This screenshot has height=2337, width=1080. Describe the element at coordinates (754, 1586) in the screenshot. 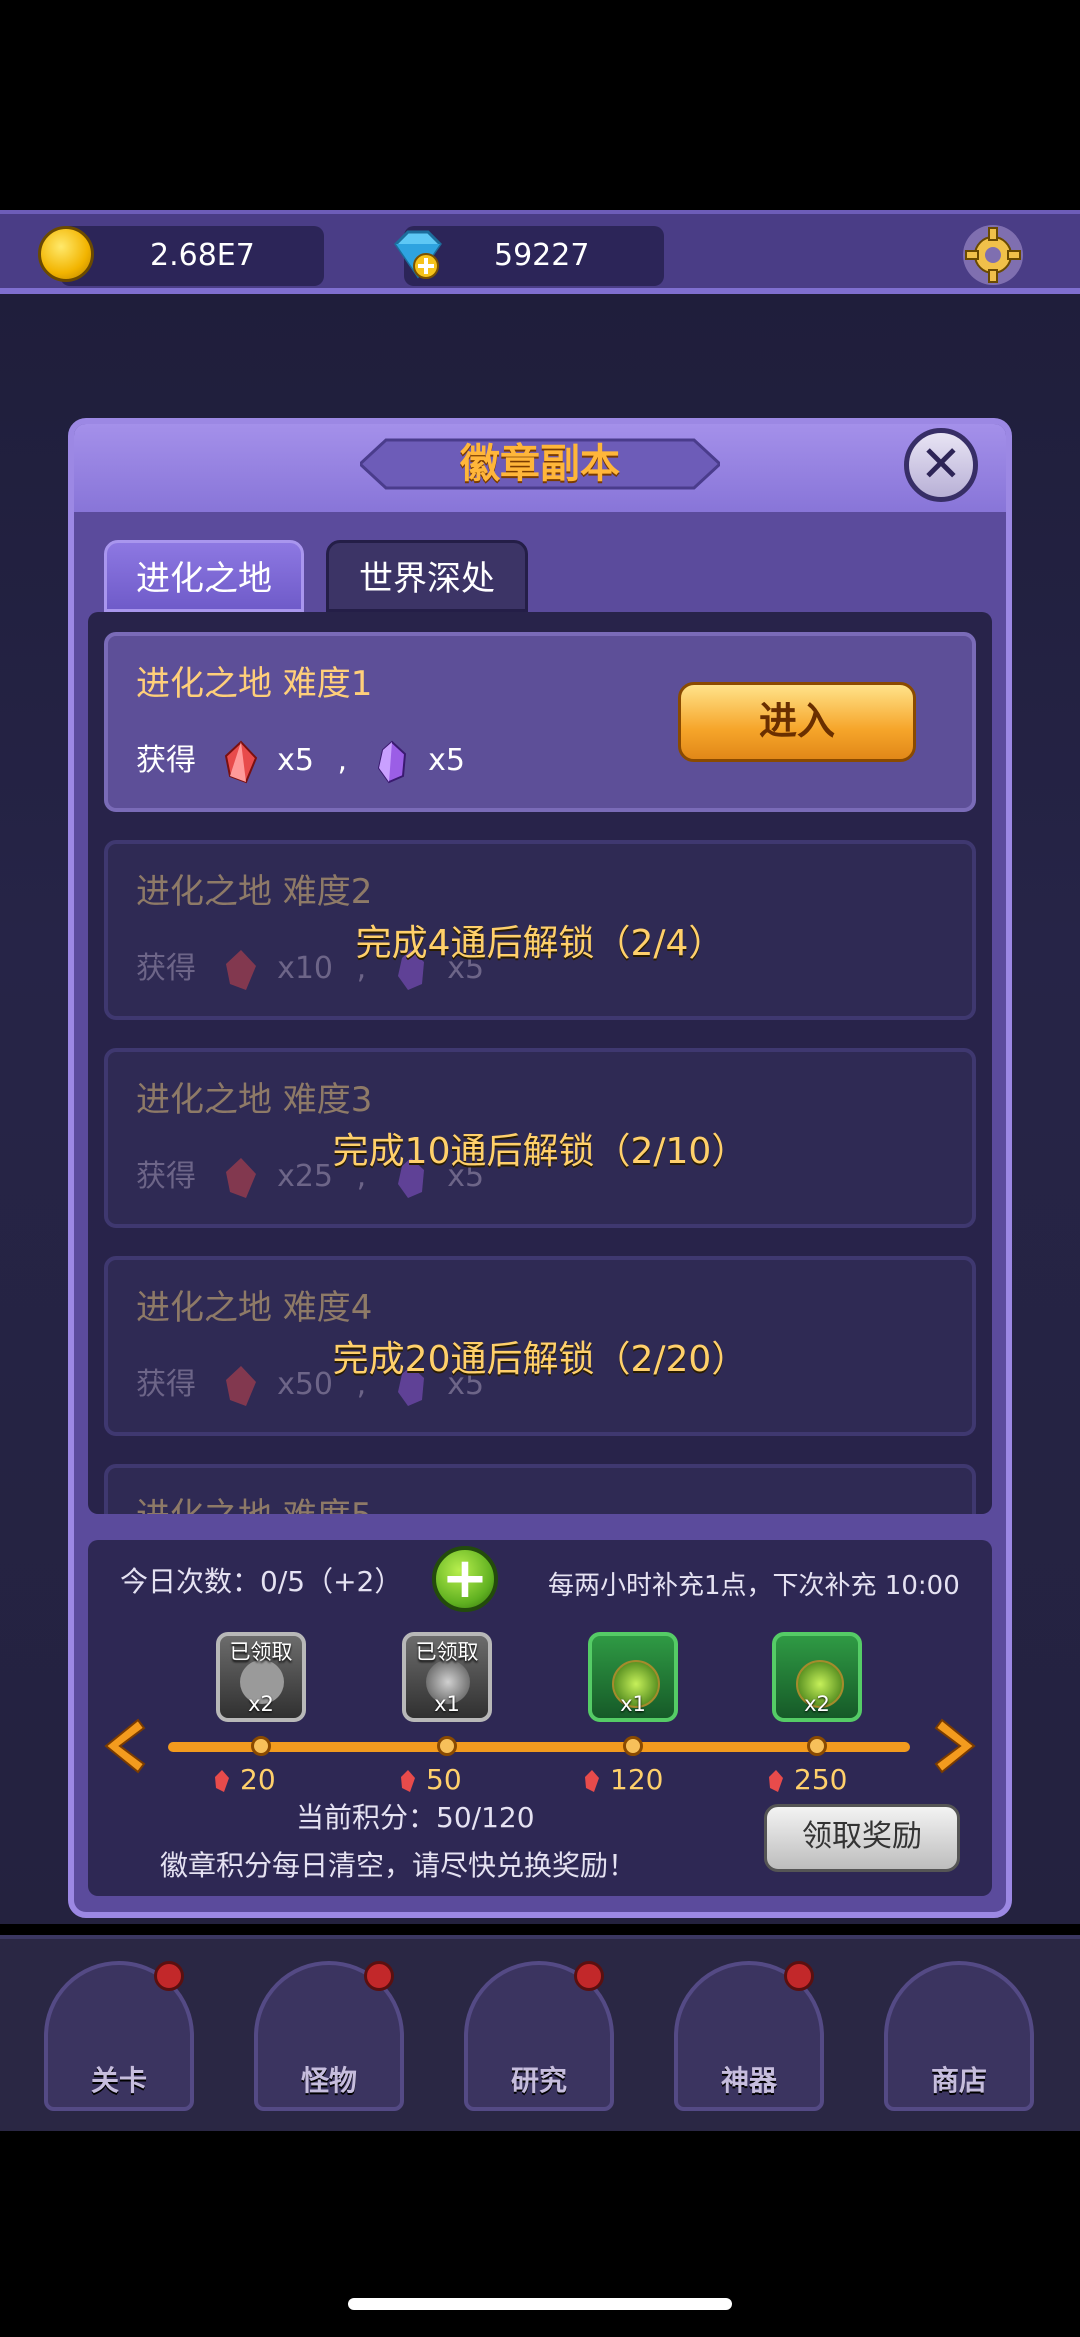

I see `refill-info: 每两小时补充1点，下次补充 10:00` at that location.